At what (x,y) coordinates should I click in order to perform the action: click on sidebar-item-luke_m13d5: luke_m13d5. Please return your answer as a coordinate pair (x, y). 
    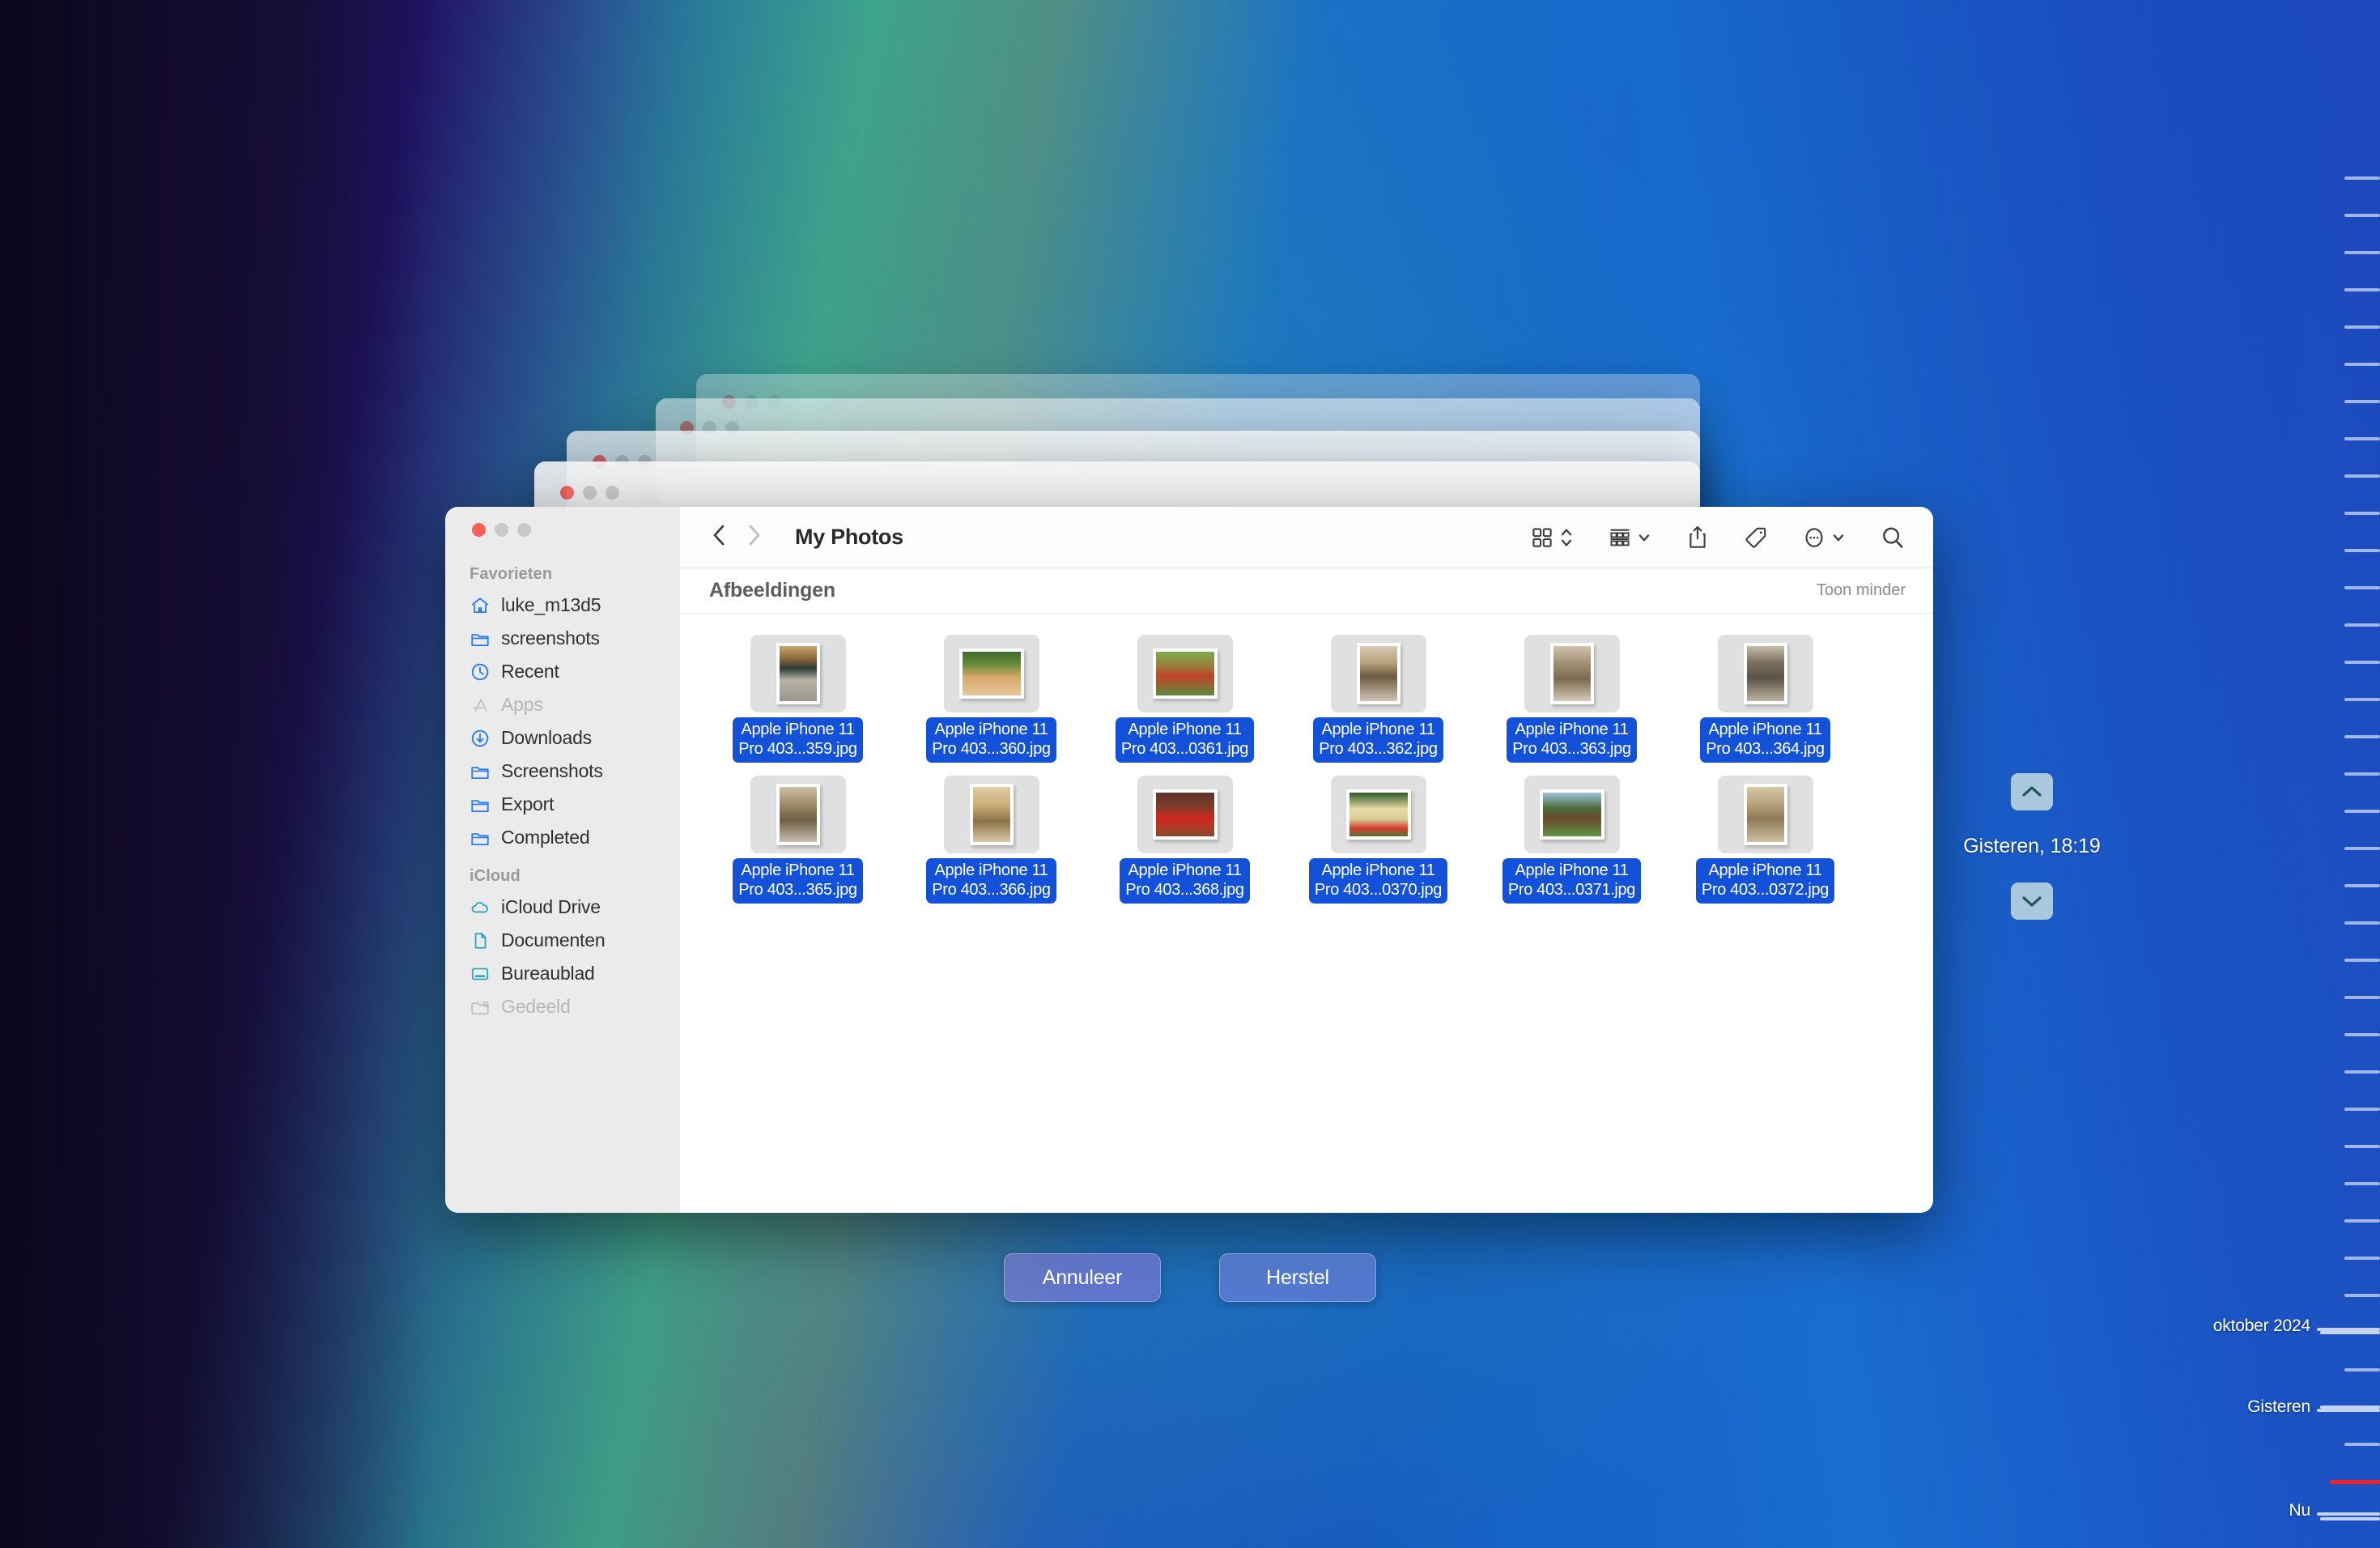
    Looking at the image, I should click on (562, 605).